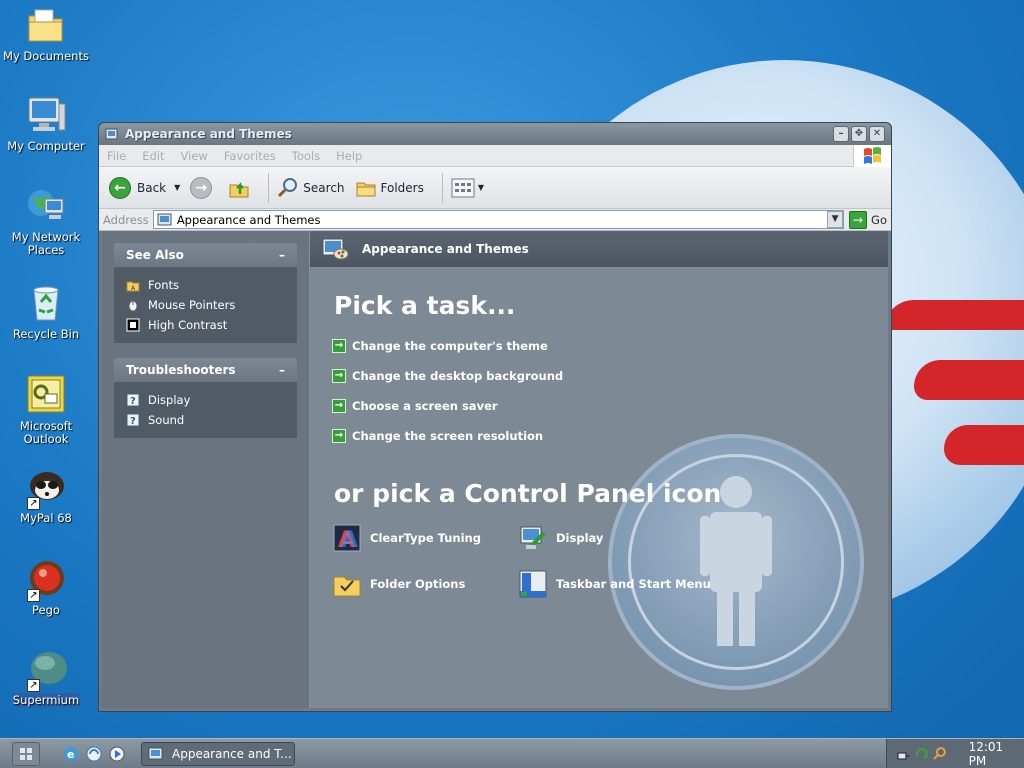  What do you see at coordinates (46, 146) in the screenshot?
I see `desktop-icon-label: My Computer` at bounding box center [46, 146].